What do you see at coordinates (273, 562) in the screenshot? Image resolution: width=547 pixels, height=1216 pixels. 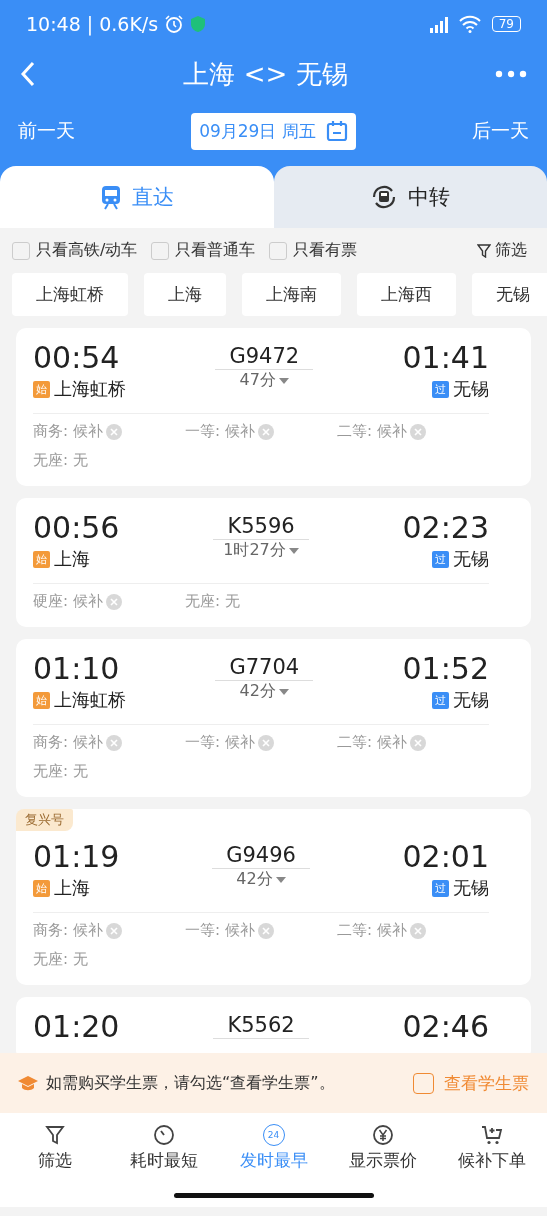 I see `train-card: 00:56 始 上海 K5596 1时27分 02:23 过 无锡 硬座: 候补 无座: 无` at bounding box center [273, 562].